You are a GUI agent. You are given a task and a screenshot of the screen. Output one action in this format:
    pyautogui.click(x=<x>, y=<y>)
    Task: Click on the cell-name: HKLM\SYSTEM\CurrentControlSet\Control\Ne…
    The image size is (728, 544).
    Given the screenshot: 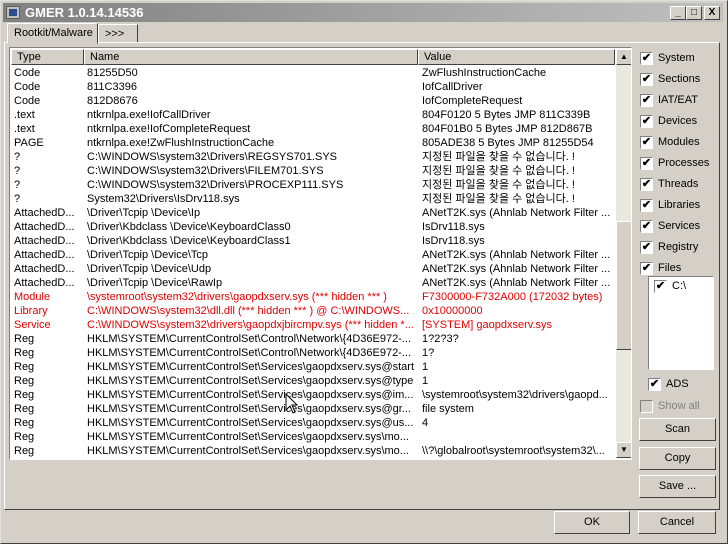 What is the action you would take?
    pyautogui.click(x=249, y=353)
    